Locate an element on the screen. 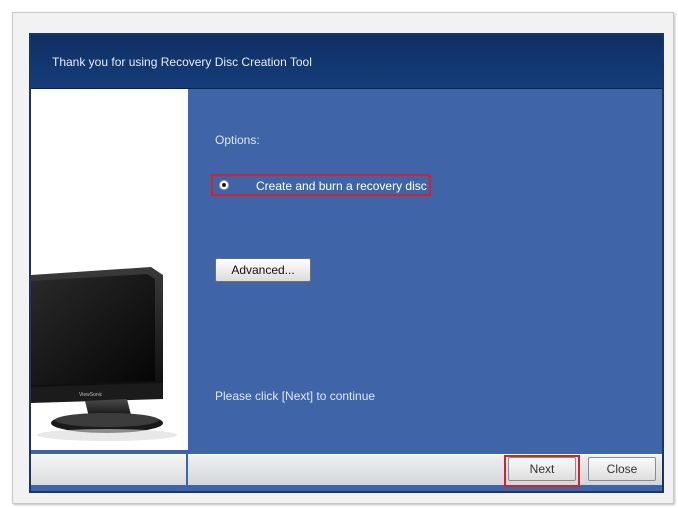  footer-button-strip: Next Close is located at coordinates (425, 470).